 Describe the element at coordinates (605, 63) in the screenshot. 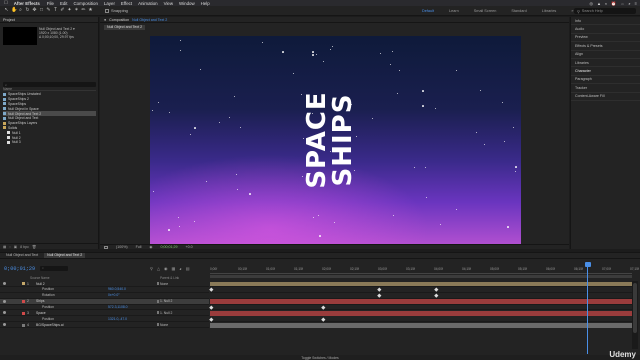

I see `panel-libraries: Libraries` at that location.